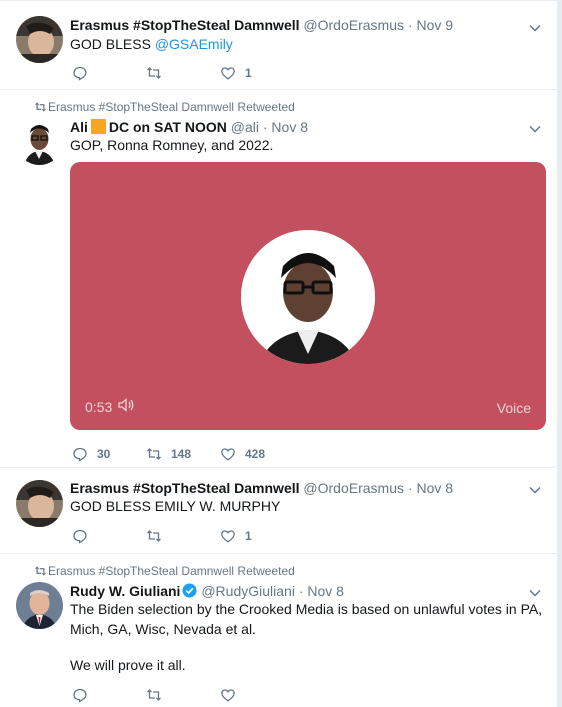 The width and height of the screenshot is (562, 707). I want to click on tweet-text-prefix: GOD BLESS, so click(112, 44).